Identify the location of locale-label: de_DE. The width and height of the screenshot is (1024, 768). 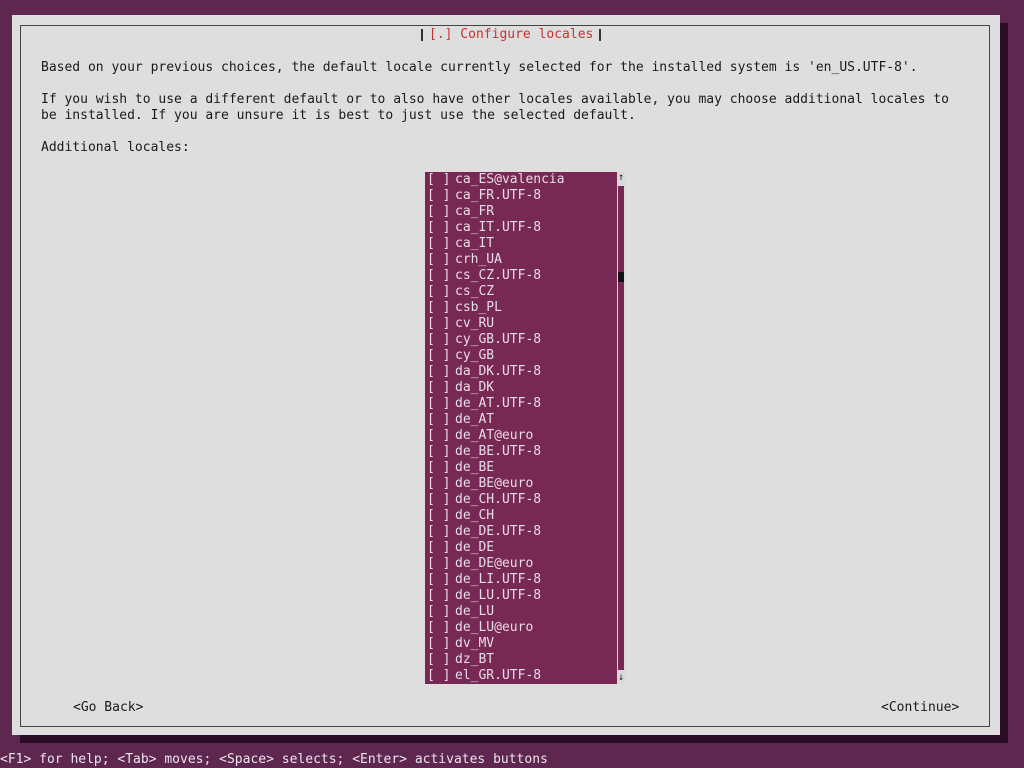
(475, 547).